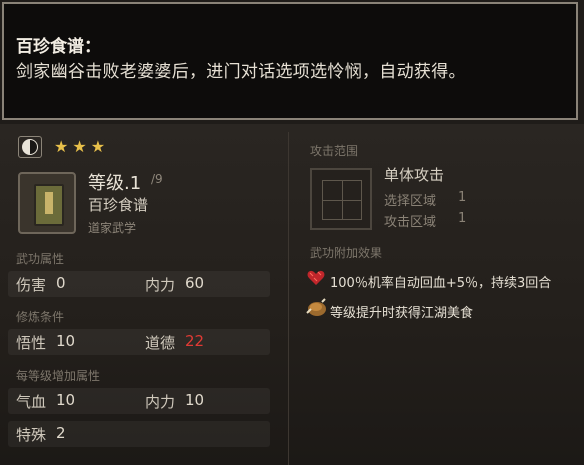 The image size is (584, 465). I want to click on skill-level: 等级.1, so click(115, 183).